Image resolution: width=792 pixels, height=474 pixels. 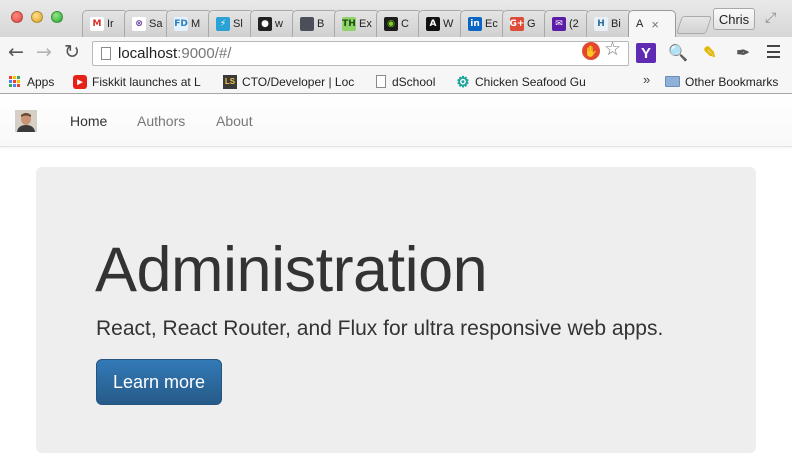 I want to click on tab-label: C, so click(x=405, y=24).